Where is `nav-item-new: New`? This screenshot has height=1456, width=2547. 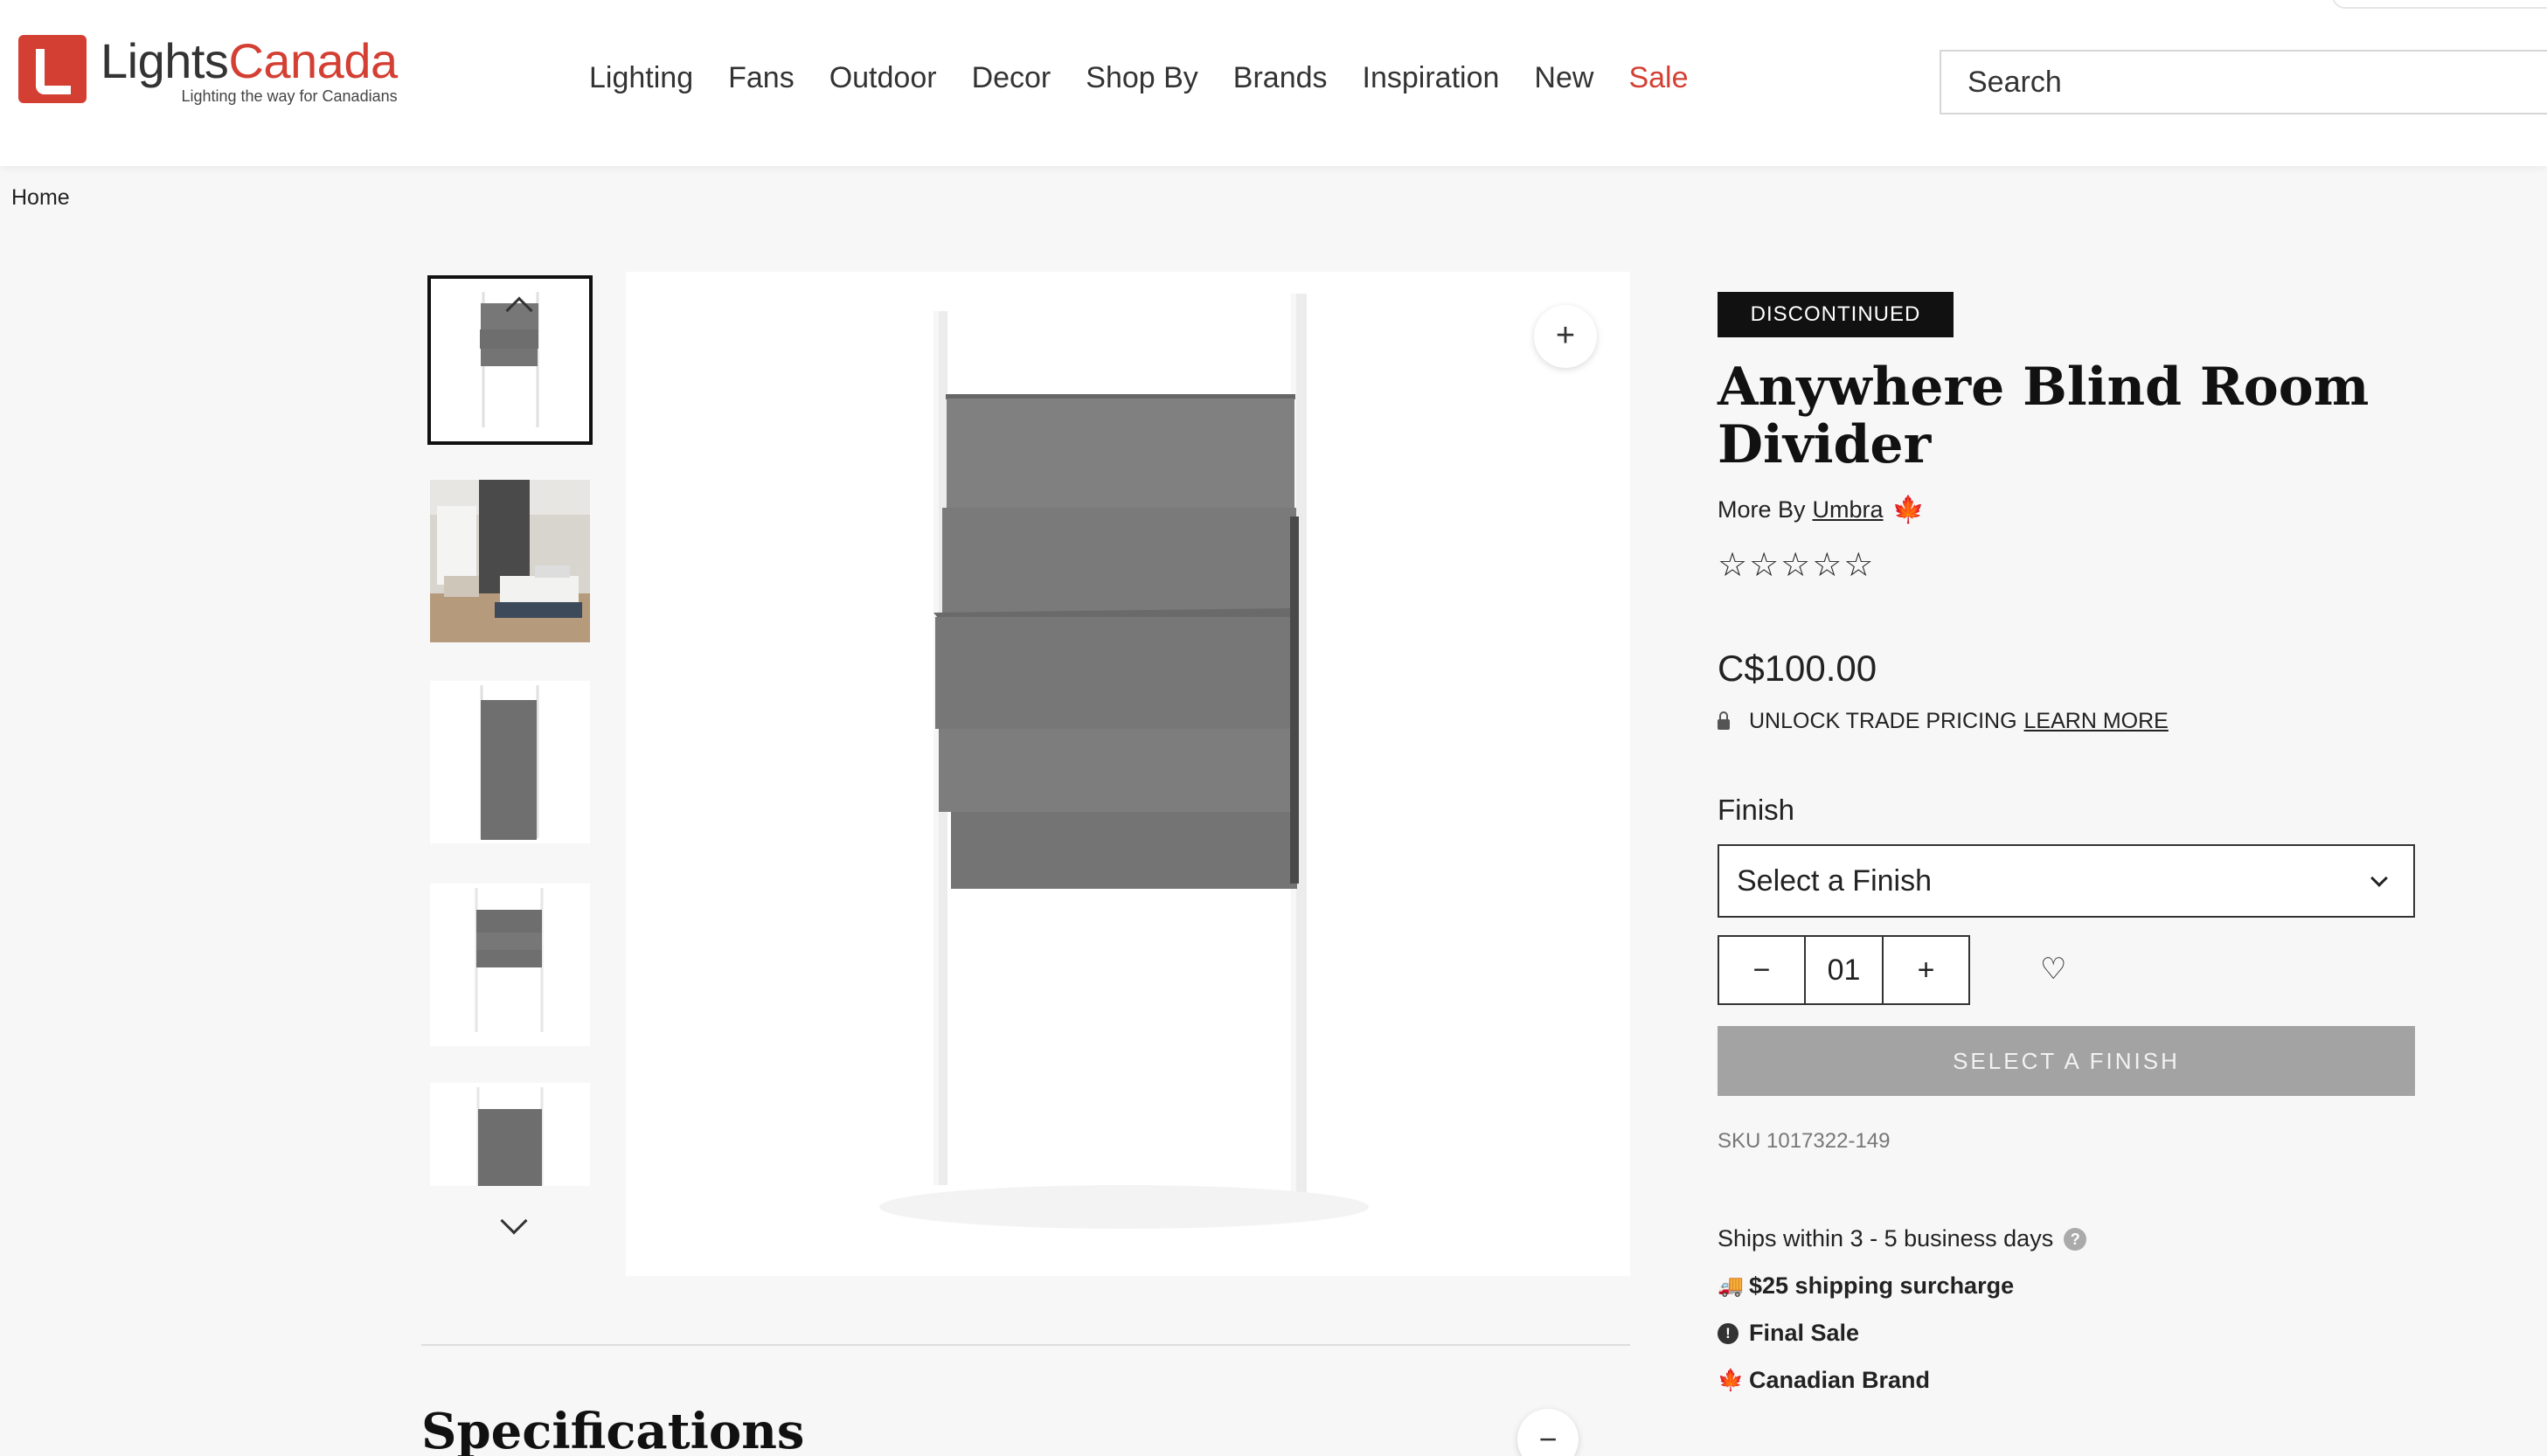
nav-item-new: New is located at coordinates (1564, 78).